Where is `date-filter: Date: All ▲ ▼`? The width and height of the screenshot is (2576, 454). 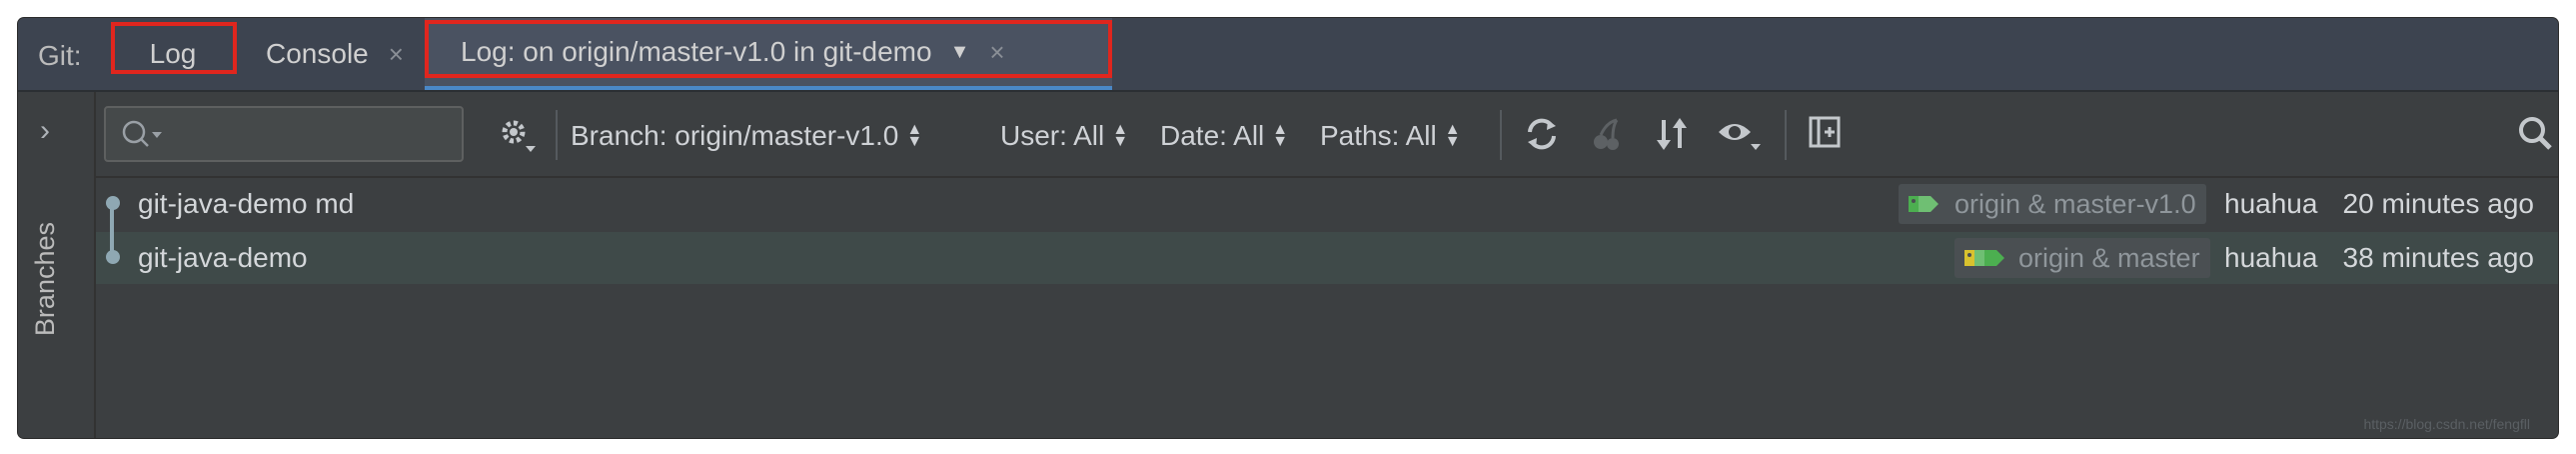 date-filter: Date: All ▲ ▼ is located at coordinates (1224, 136).